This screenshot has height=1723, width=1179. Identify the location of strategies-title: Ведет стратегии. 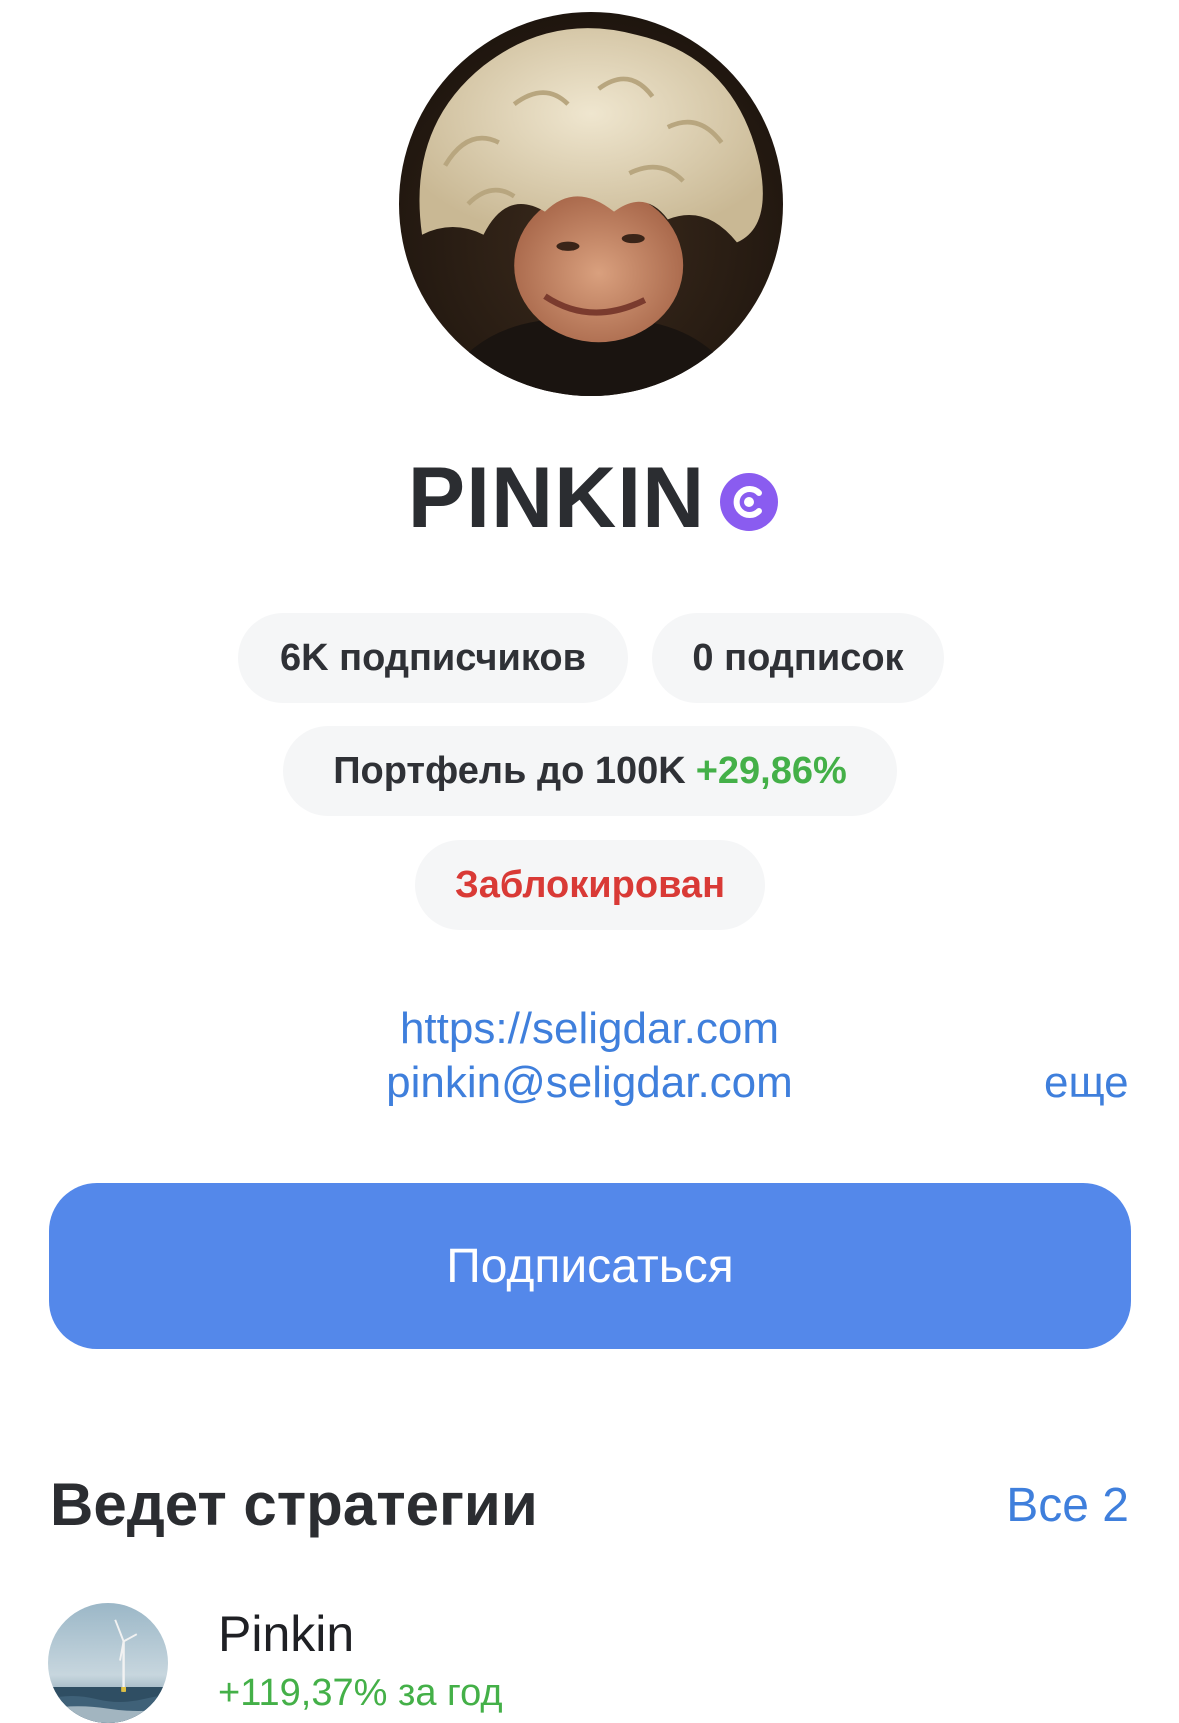
(294, 1504).